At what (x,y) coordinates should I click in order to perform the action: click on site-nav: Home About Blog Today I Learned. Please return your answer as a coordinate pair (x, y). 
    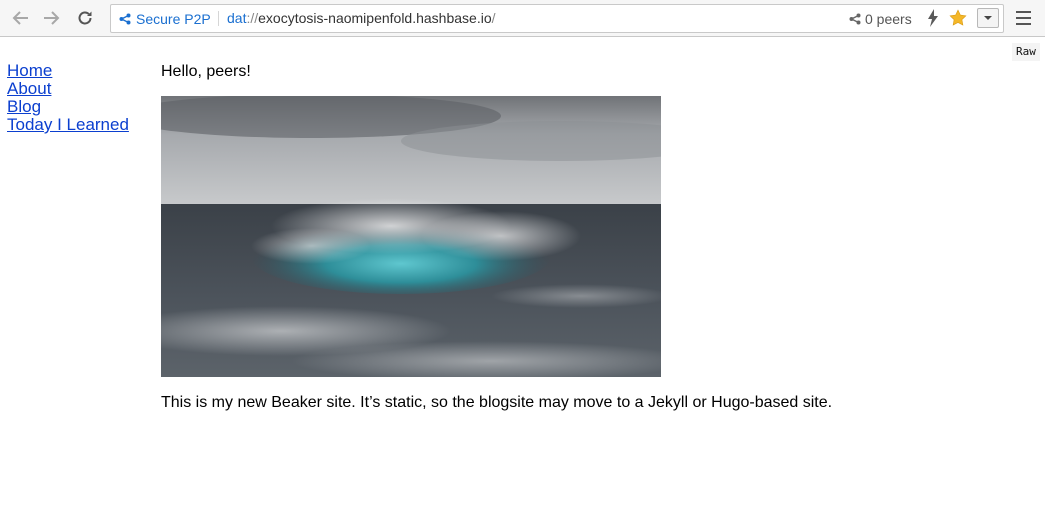
    Looking at the image, I should click on (68, 98).